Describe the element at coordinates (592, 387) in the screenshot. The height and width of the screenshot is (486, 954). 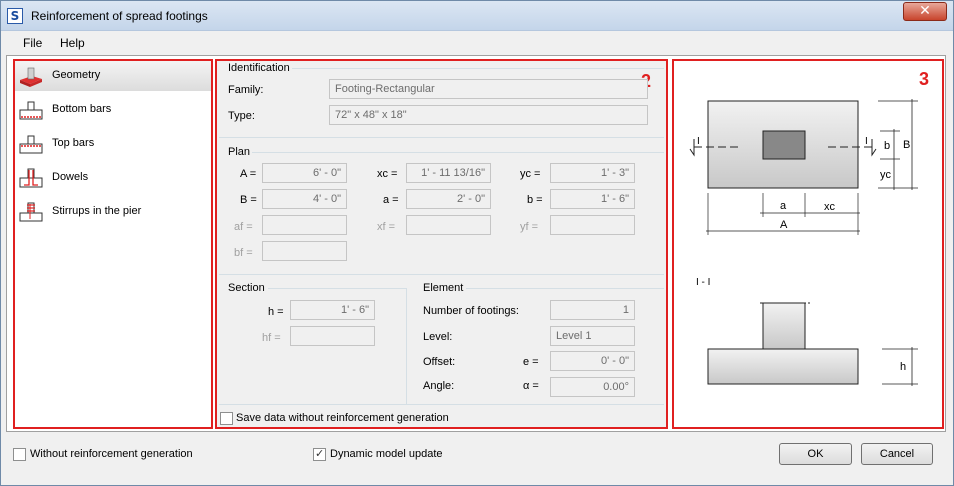
I see `element-angle-field: 0.00°` at that location.